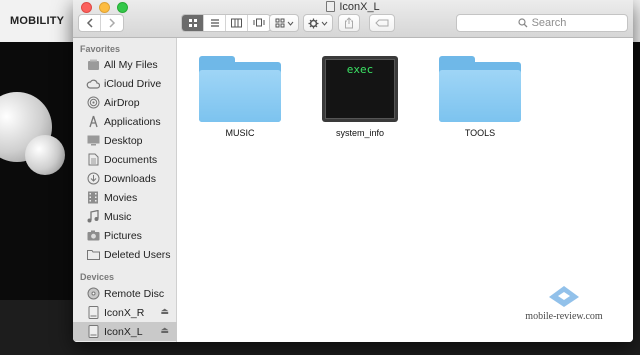 Image resolution: width=640 pixels, height=355 pixels. I want to click on sidebar-item-documents: Documents, so click(125, 159).